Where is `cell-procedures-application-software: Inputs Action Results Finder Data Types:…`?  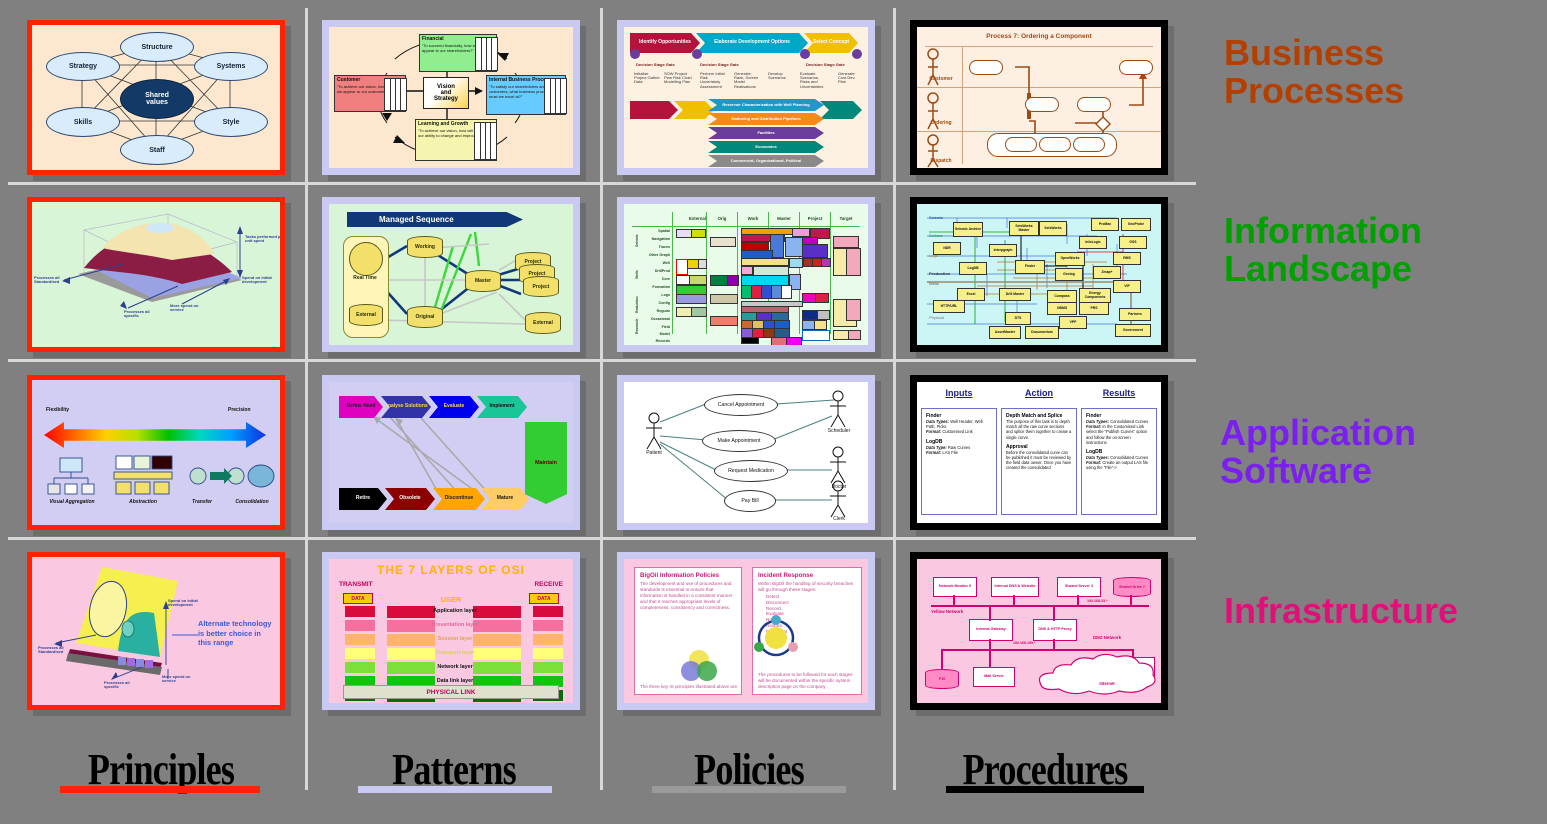
cell-procedures-application-software: Inputs Action Results Finder Data Types:… is located at coordinates (1042, 455).